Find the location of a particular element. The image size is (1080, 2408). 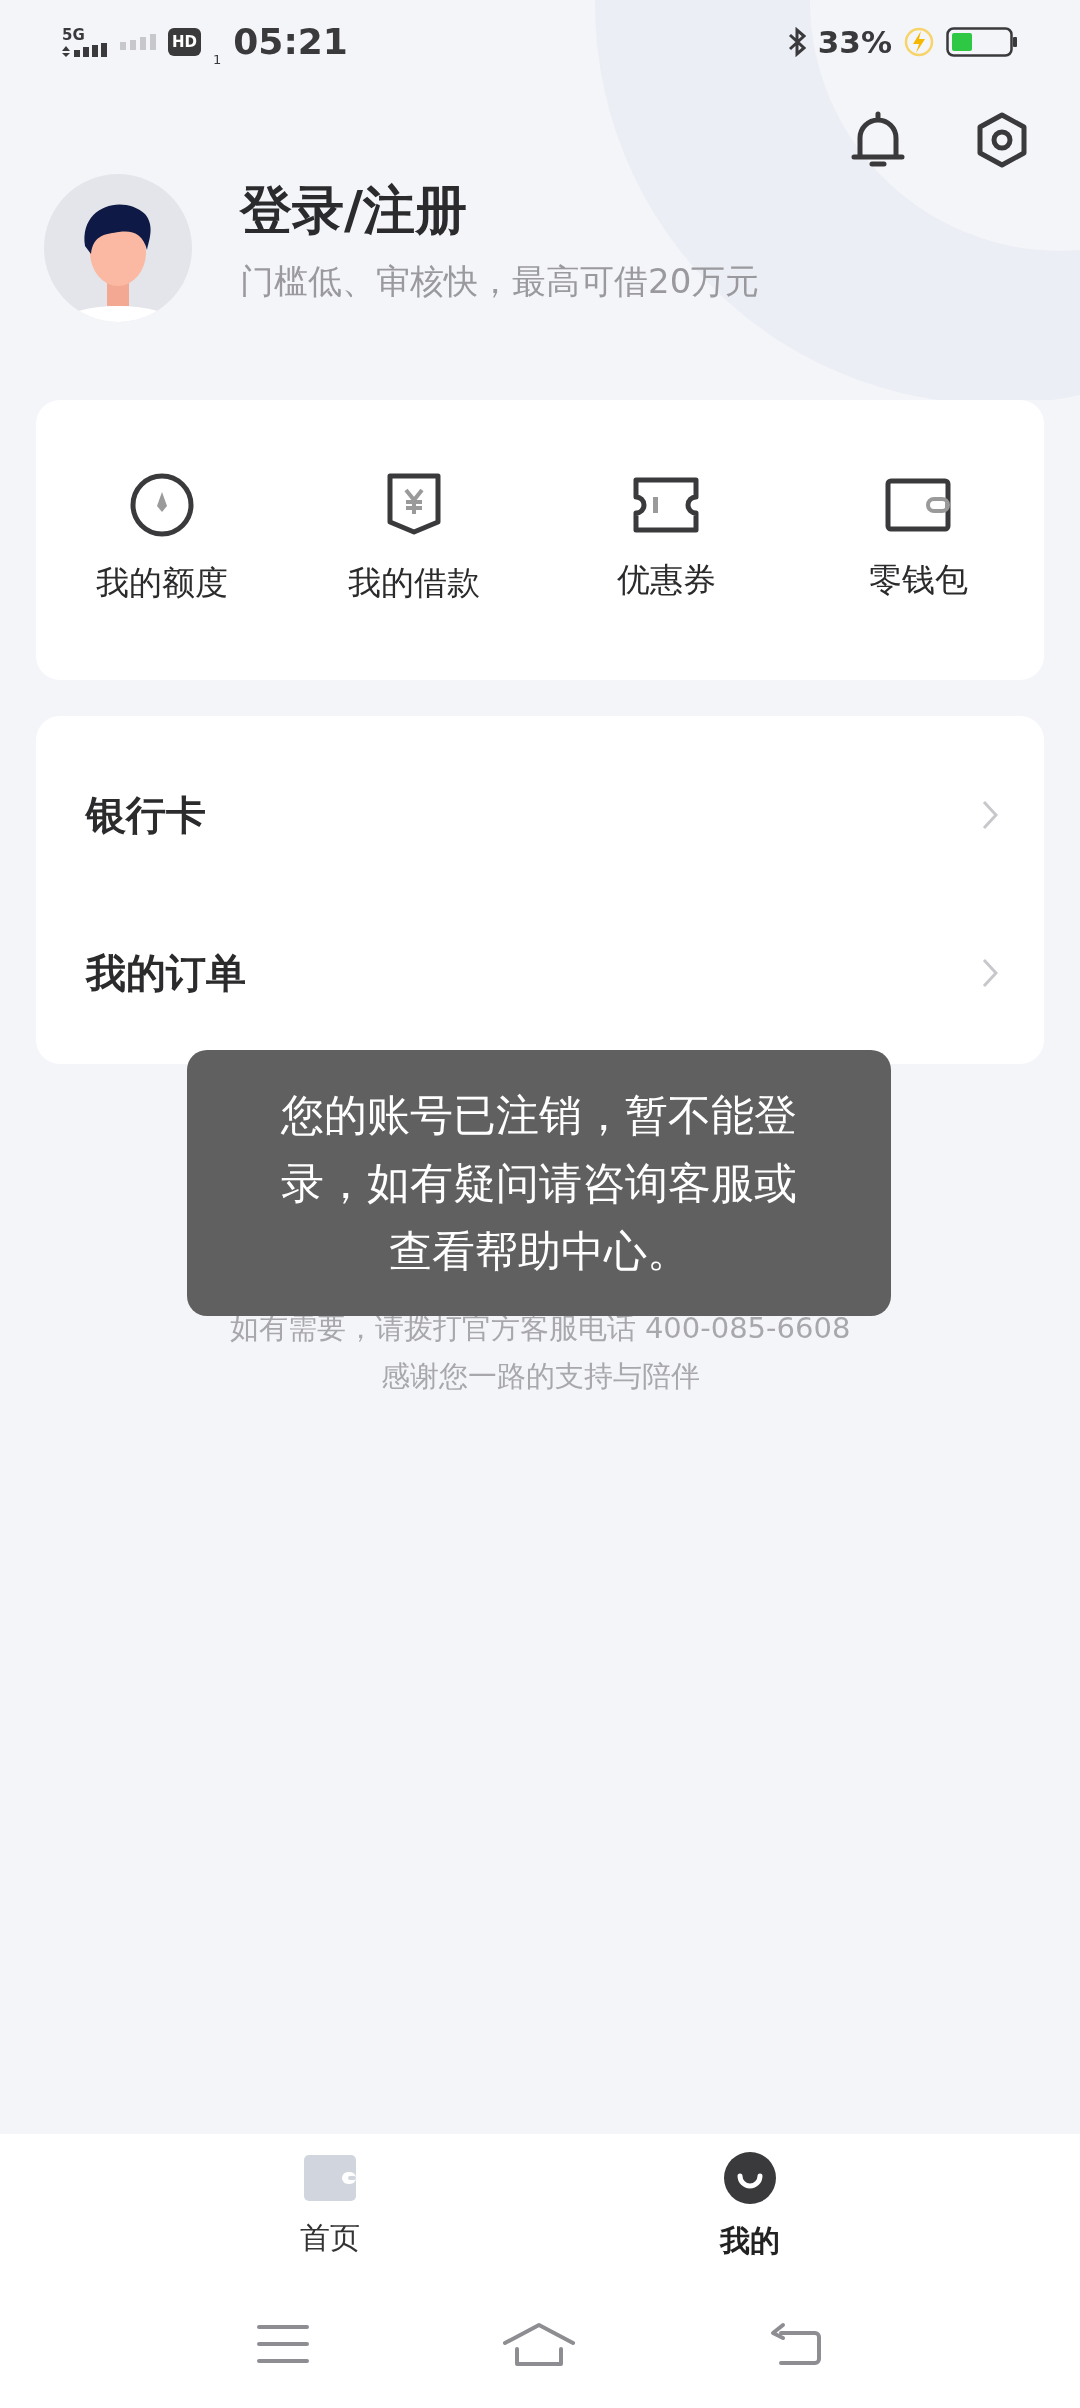

settings-icon is located at coordinates (1002, 140).